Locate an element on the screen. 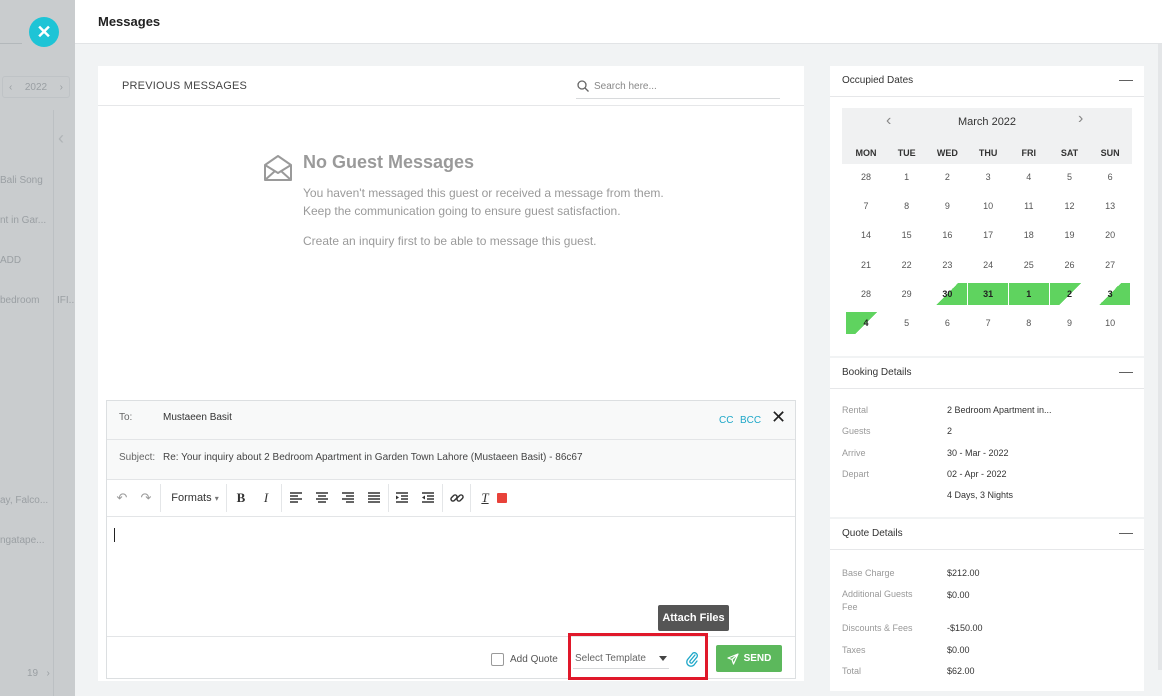  align-center-icon is located at coordinates (322, 498).